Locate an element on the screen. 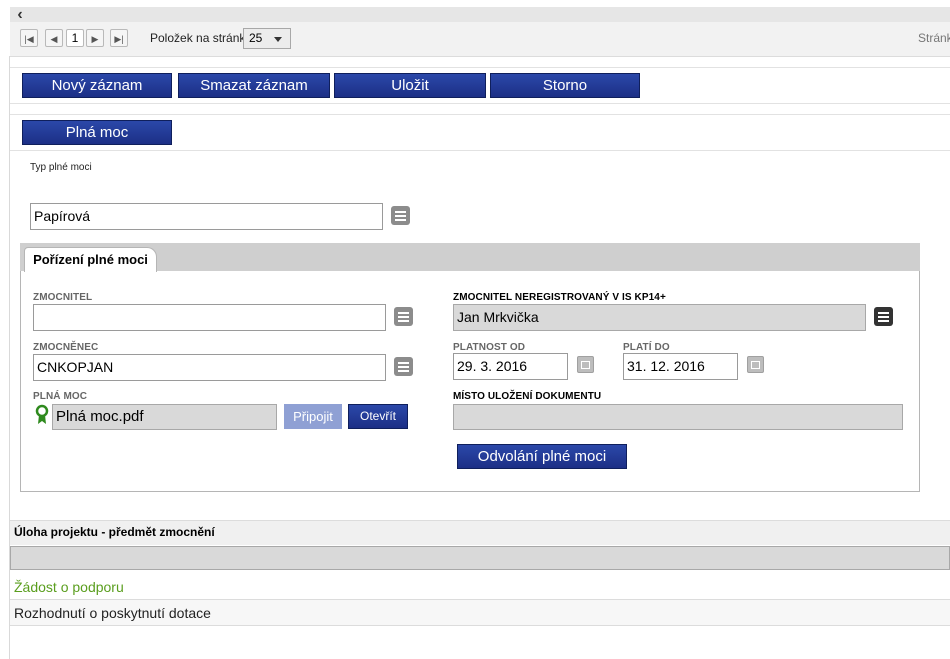  tab-acquisition: Pořízení plné moci is located at coordinates (90, 259).